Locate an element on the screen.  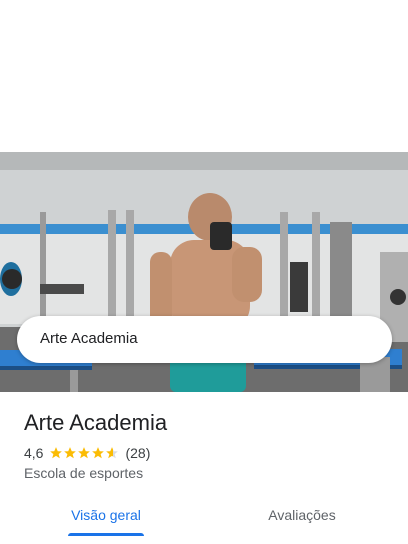
tab-overview: Visão geral is located at coordinates (106, 515).